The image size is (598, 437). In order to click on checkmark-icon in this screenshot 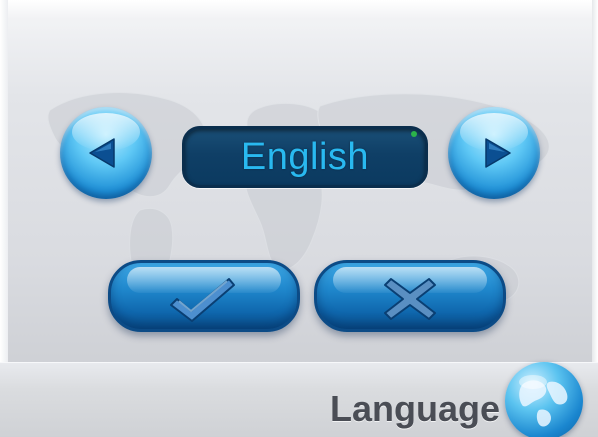, I will do `click(202, 300)`.